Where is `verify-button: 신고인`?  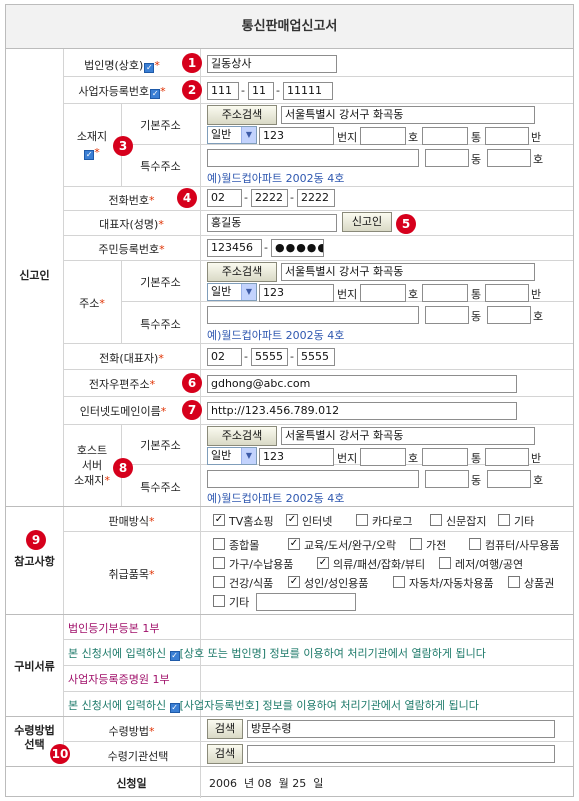 verify-button: 신고인 is located at coordinates (367, 222).